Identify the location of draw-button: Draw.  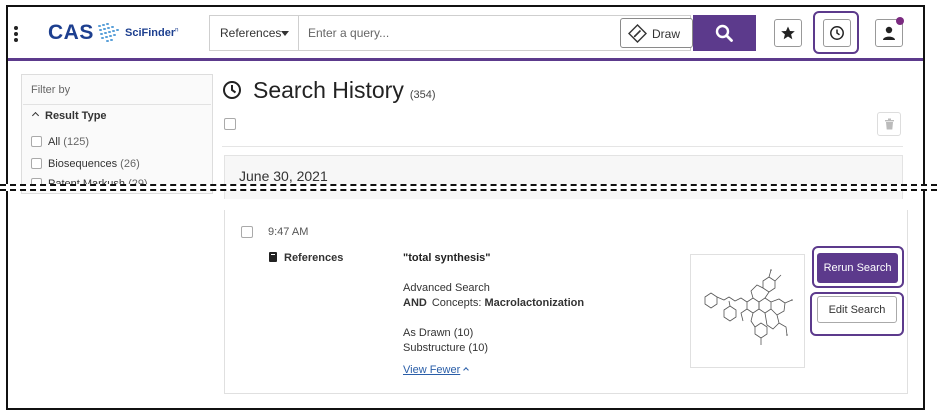
(656, 33).